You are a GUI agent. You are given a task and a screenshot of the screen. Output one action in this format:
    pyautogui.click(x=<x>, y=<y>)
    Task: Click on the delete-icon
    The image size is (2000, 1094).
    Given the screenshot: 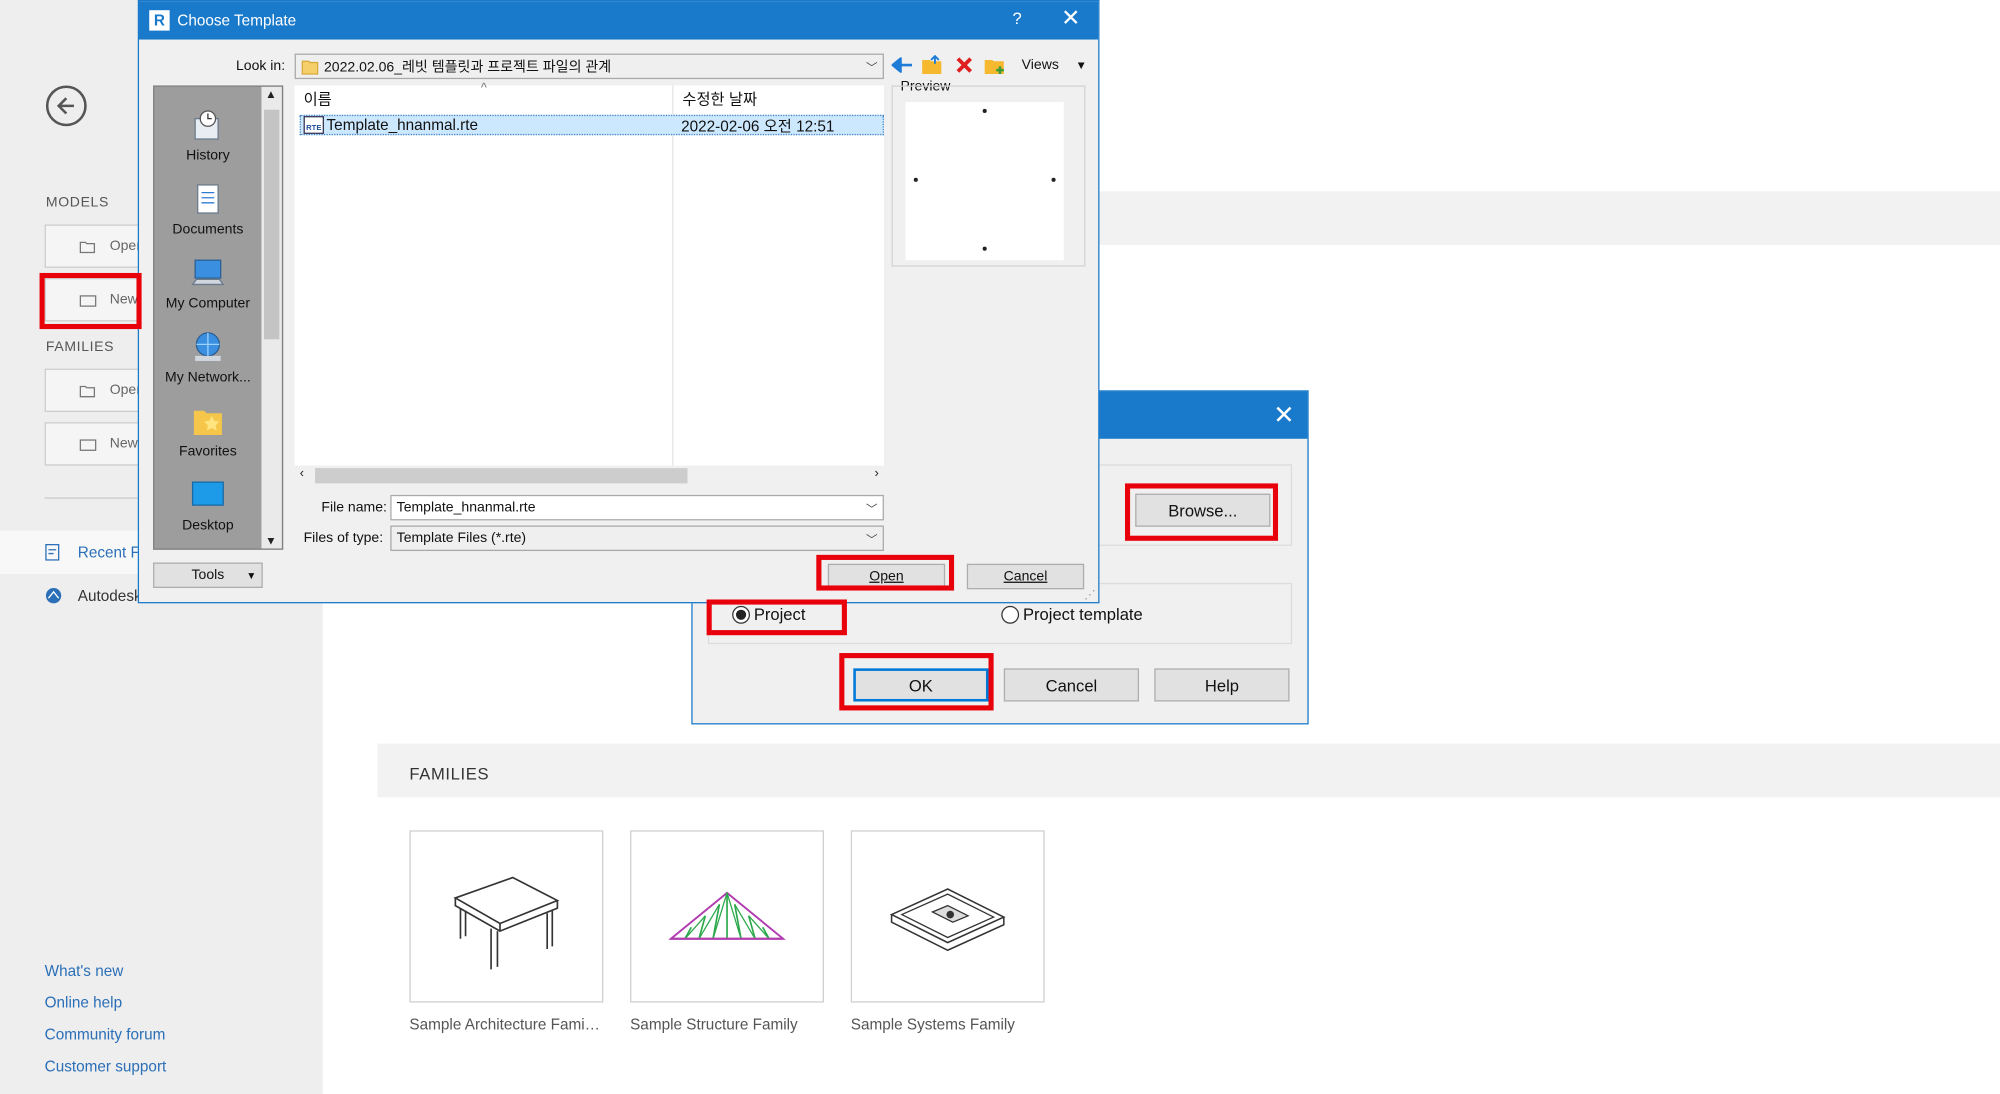 What is the action you would take?
    pyautogui.click(x=964, y=65)
    